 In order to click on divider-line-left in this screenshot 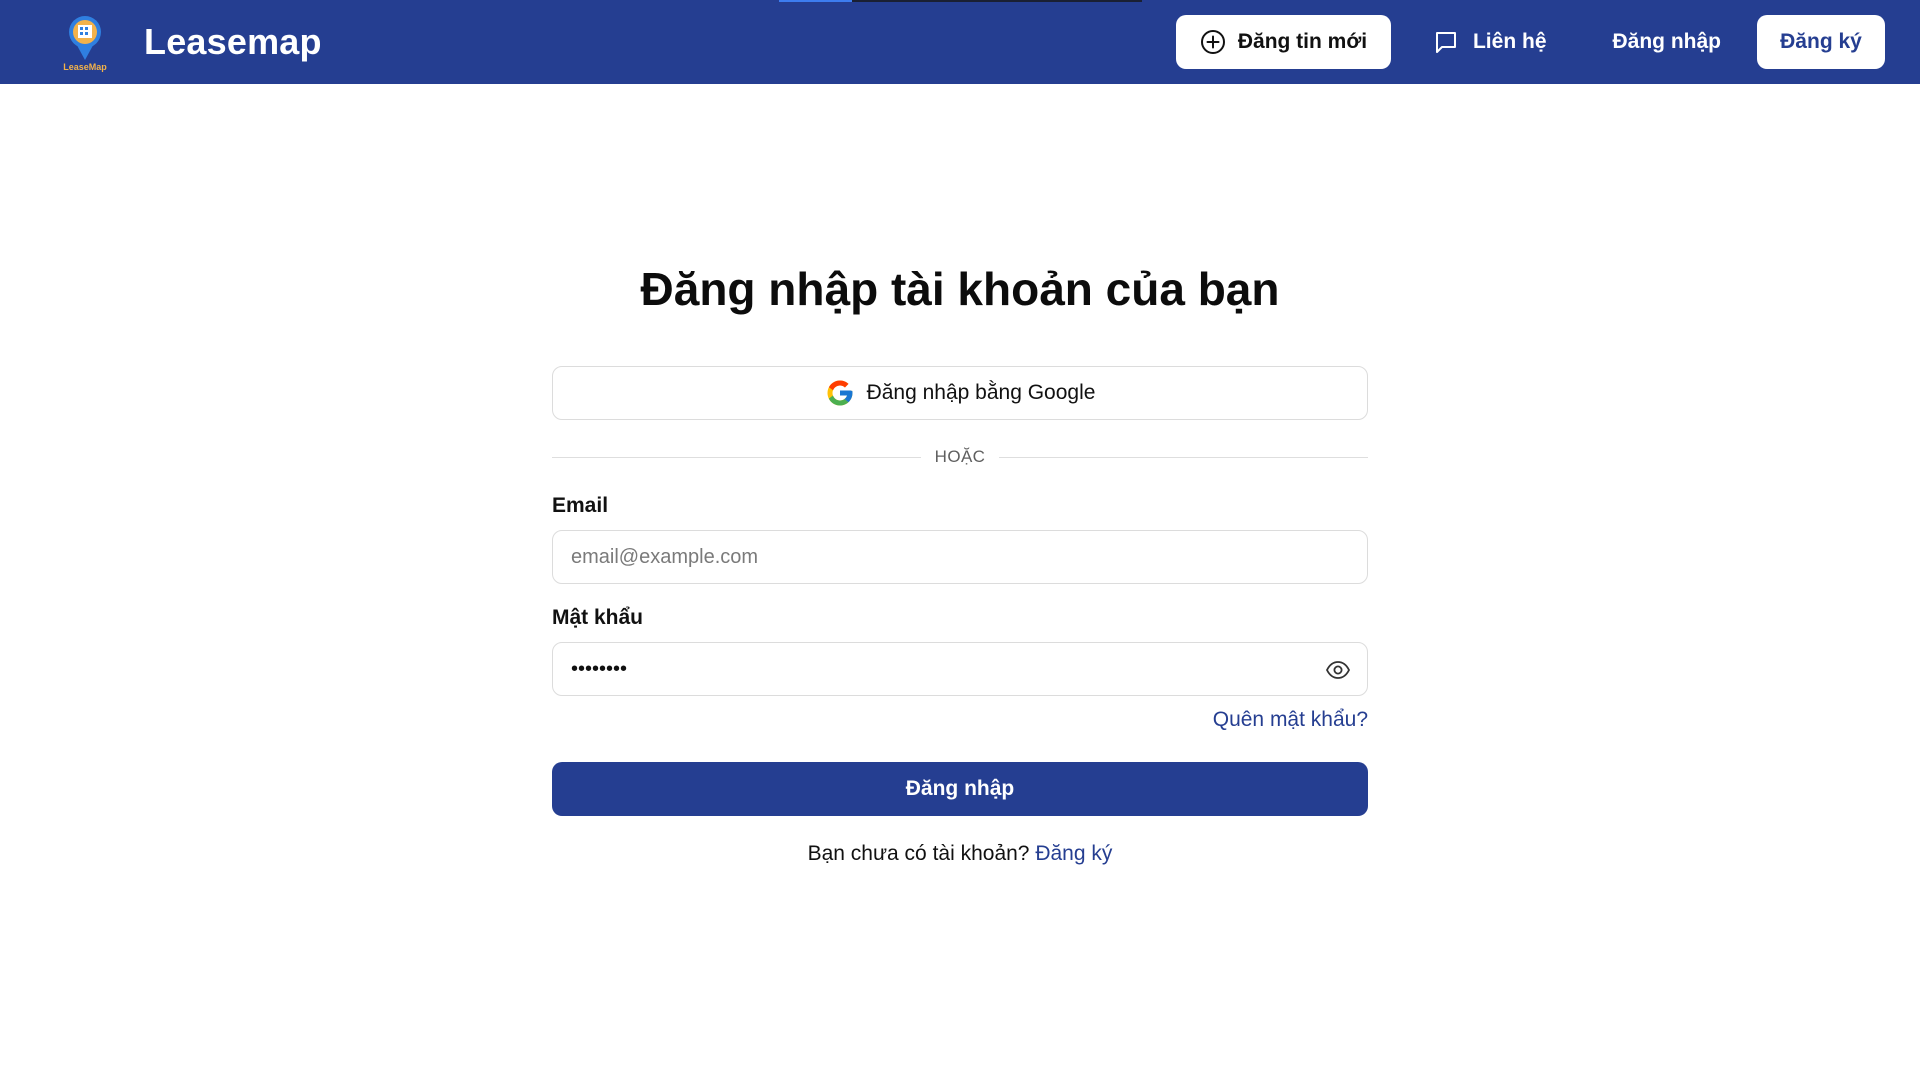, I will do `click(736, 457)`.